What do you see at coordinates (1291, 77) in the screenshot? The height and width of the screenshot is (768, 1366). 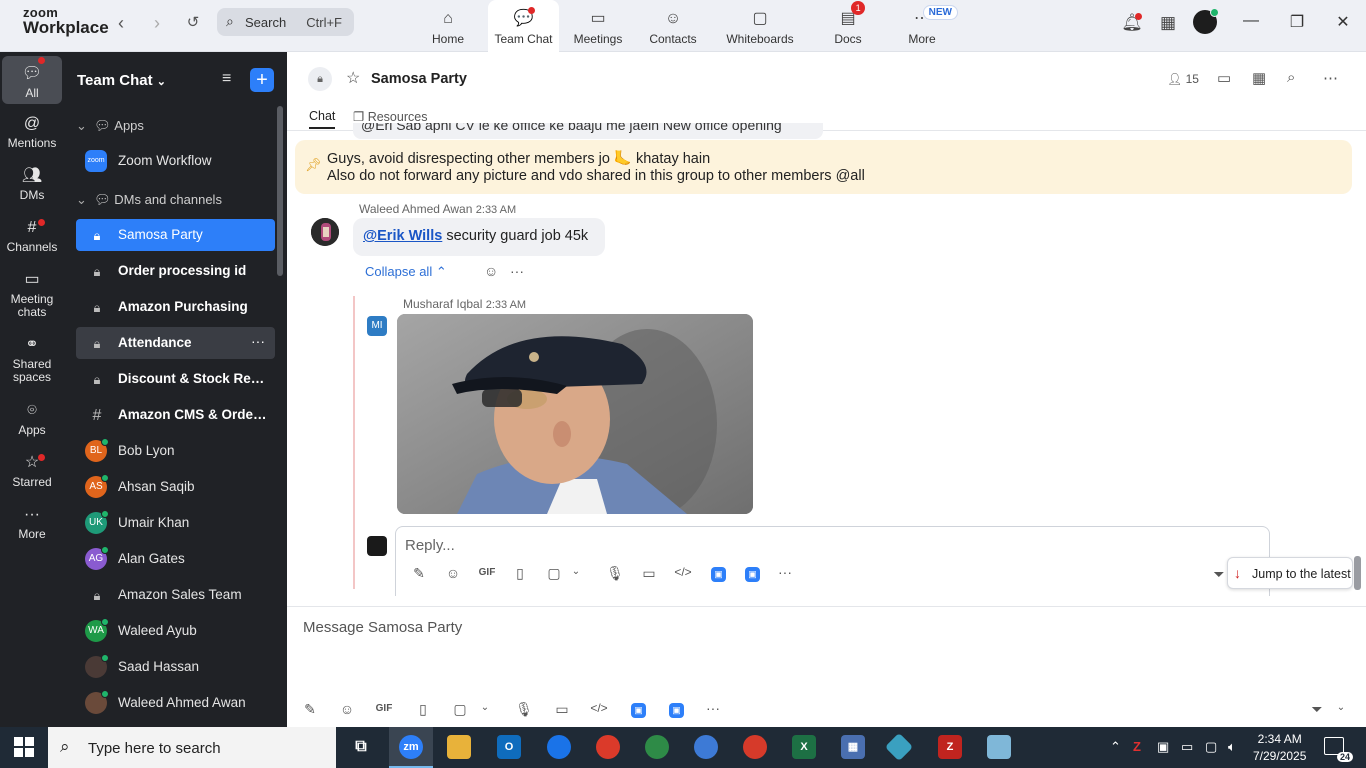 I see `search-icon: ⌕` at bounding box center [1291, 77].